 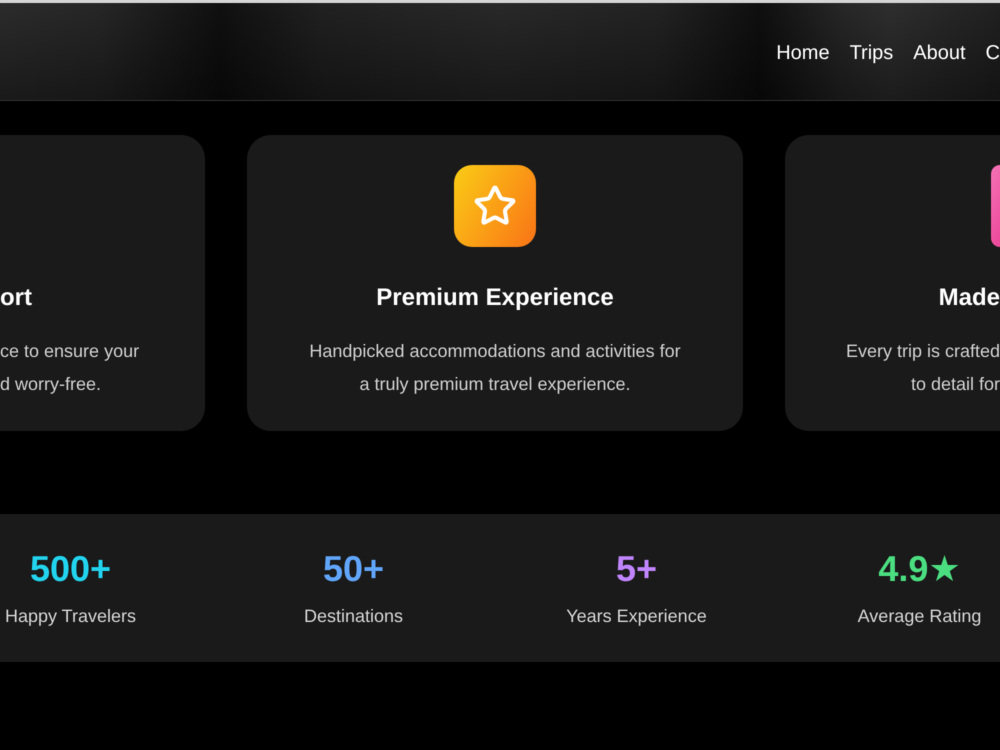 What do you see at coordinates (70, 368) in the screenshot?
I see `card-description: ce to ensure your d worry-free.` at bounding box center [70, 368].